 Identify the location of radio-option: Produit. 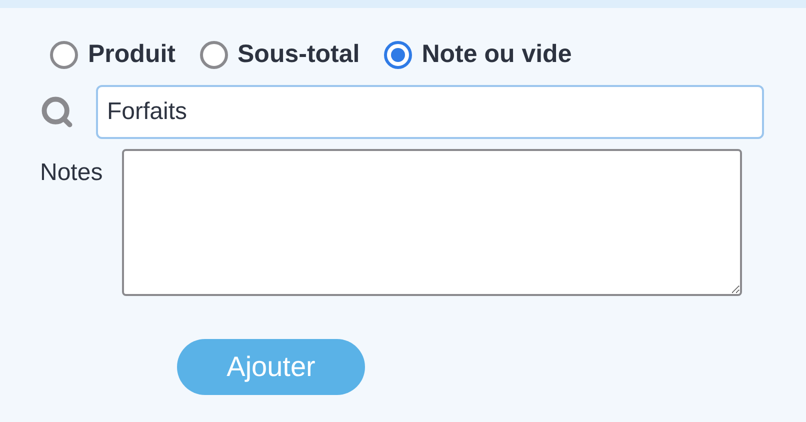
(113, 55).